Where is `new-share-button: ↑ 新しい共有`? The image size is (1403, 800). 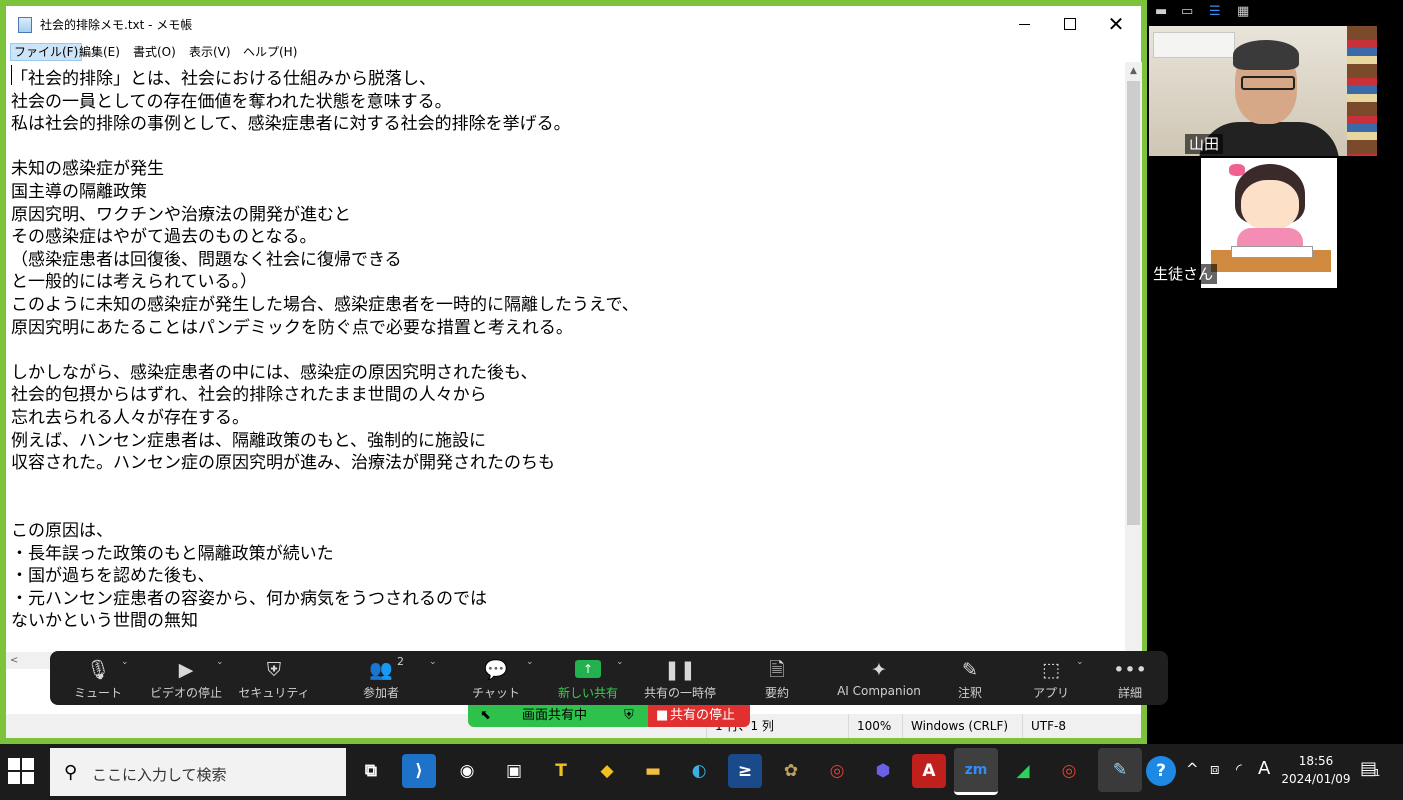 new-share-button: ↑ 新しい共有 is located at coordinates (588, 678).